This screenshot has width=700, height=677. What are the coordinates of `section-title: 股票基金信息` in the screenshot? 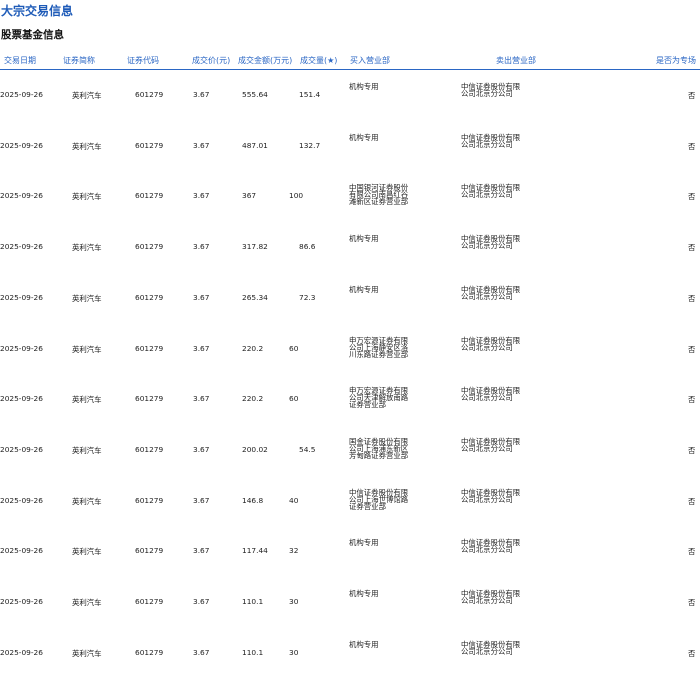 It's located at (32, 35).